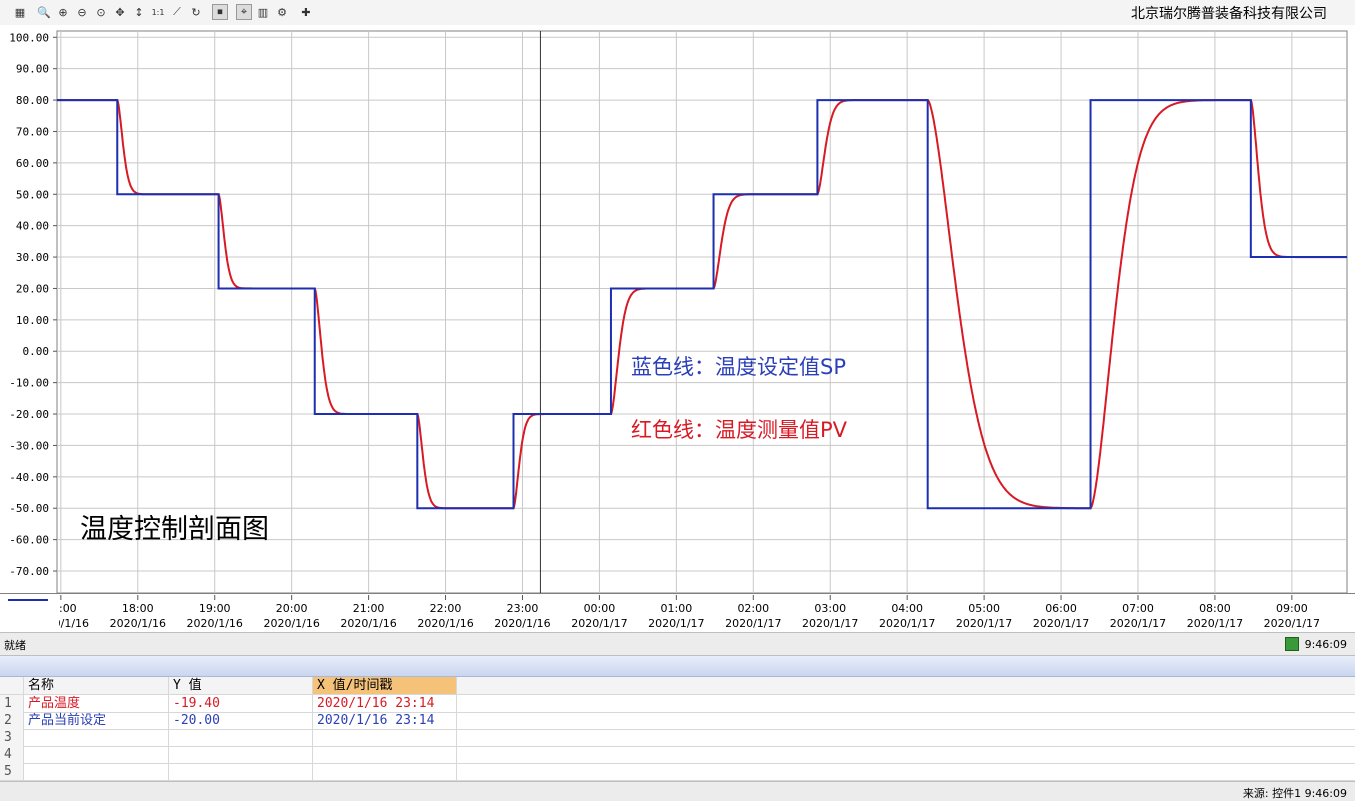 The width and height of the screenshot is (1355, 801). I want to click on table-header-row: 名称 Y 值 X 值/时间戳, so click(677, 686).